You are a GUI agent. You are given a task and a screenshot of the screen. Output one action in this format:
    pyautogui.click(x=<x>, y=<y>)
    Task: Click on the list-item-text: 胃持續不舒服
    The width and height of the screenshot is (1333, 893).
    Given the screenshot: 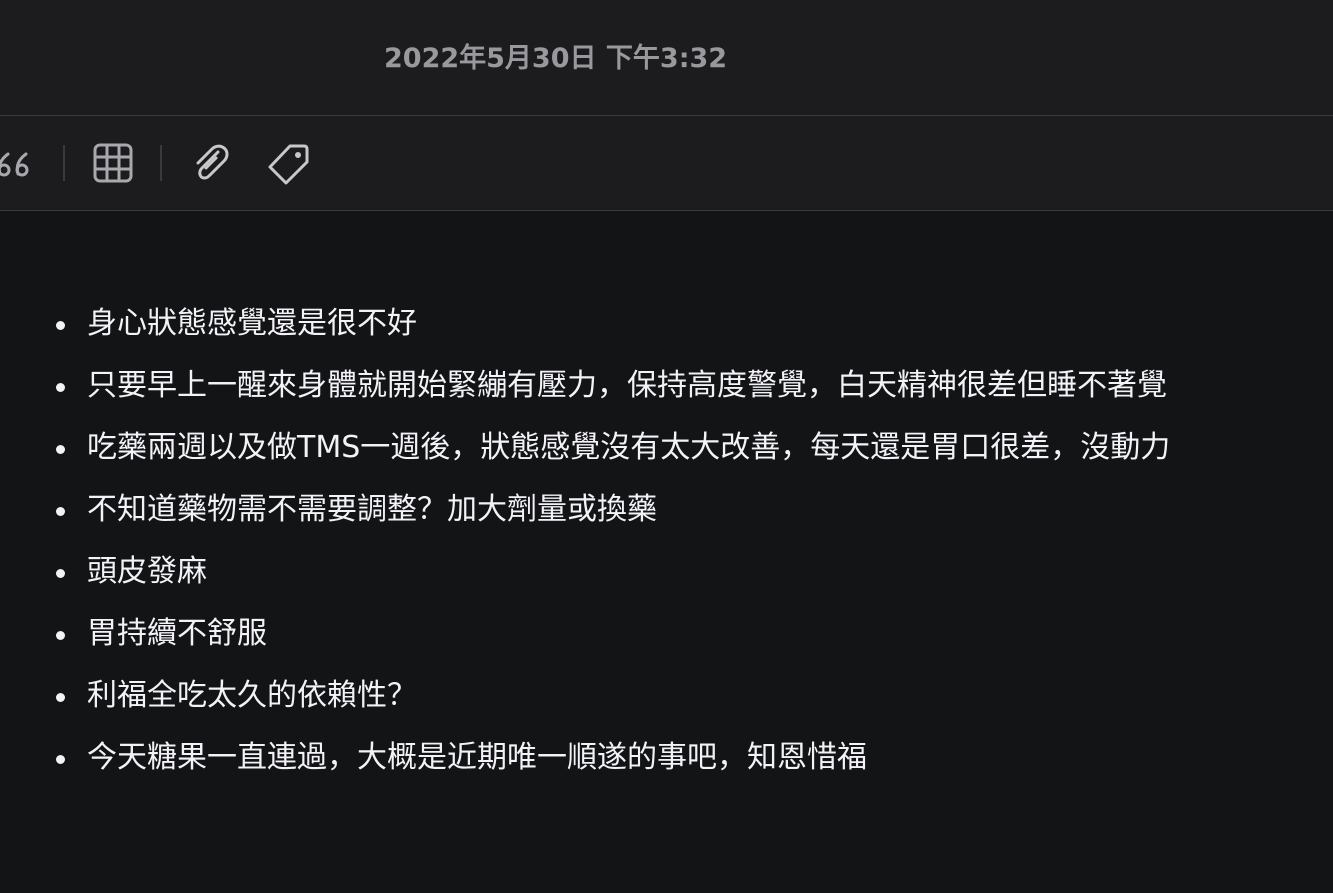 What is the action you would take?
    pyautogui.click(x=177, y=633)
    